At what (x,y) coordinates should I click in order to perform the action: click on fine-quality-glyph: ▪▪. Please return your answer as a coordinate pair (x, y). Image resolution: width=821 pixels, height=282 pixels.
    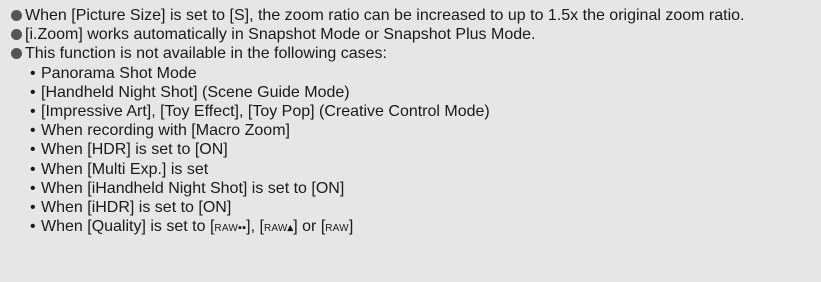
    Looking at the image, I should click on (242, 228).